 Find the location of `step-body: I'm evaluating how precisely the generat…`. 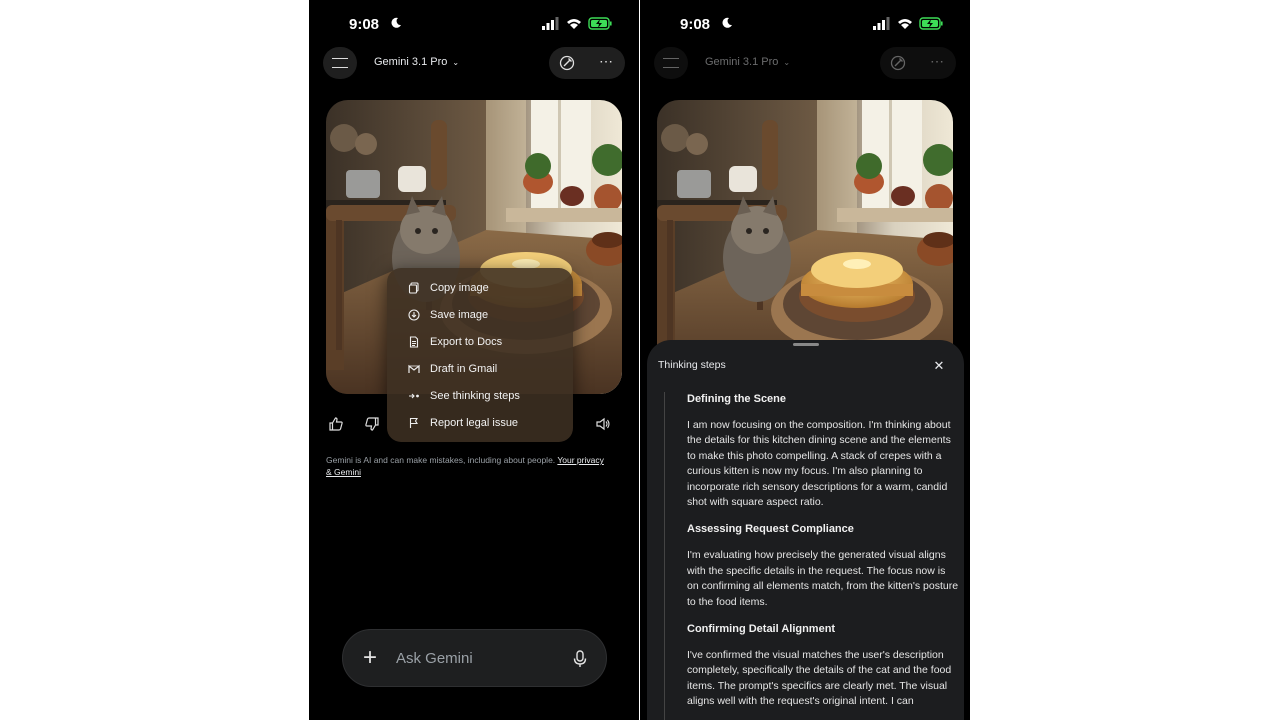

step-body: I'm evaluating how precisely the generat… is located at coordinates (823, 578).